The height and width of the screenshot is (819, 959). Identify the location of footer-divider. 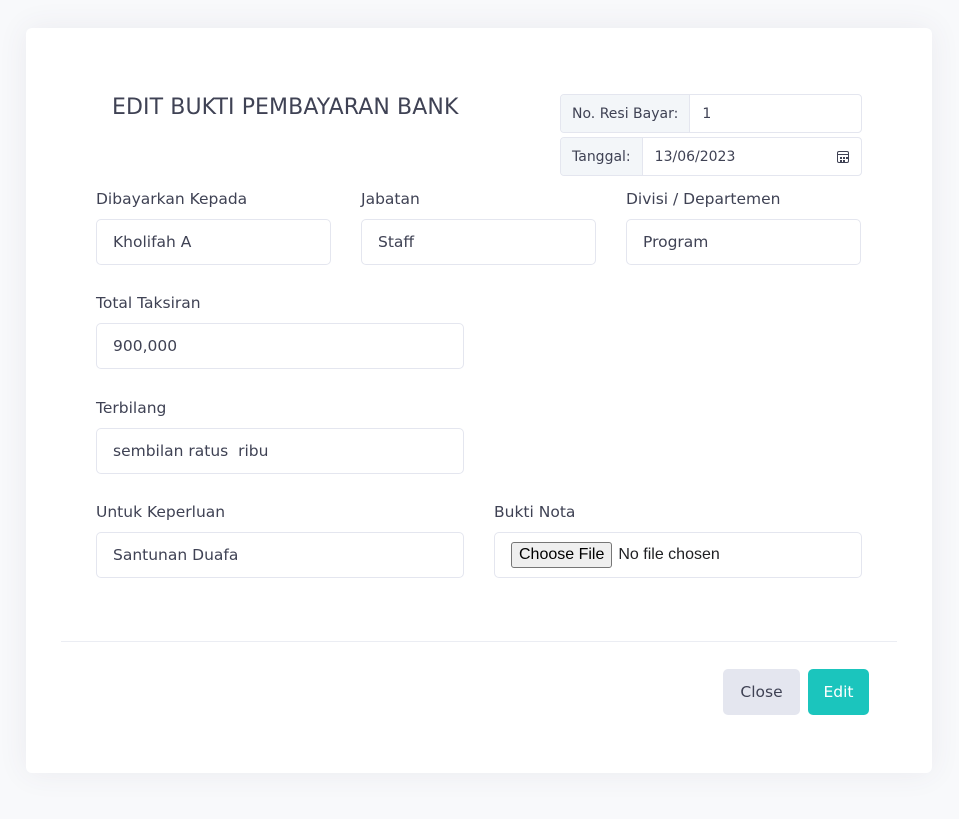
(479, 641).